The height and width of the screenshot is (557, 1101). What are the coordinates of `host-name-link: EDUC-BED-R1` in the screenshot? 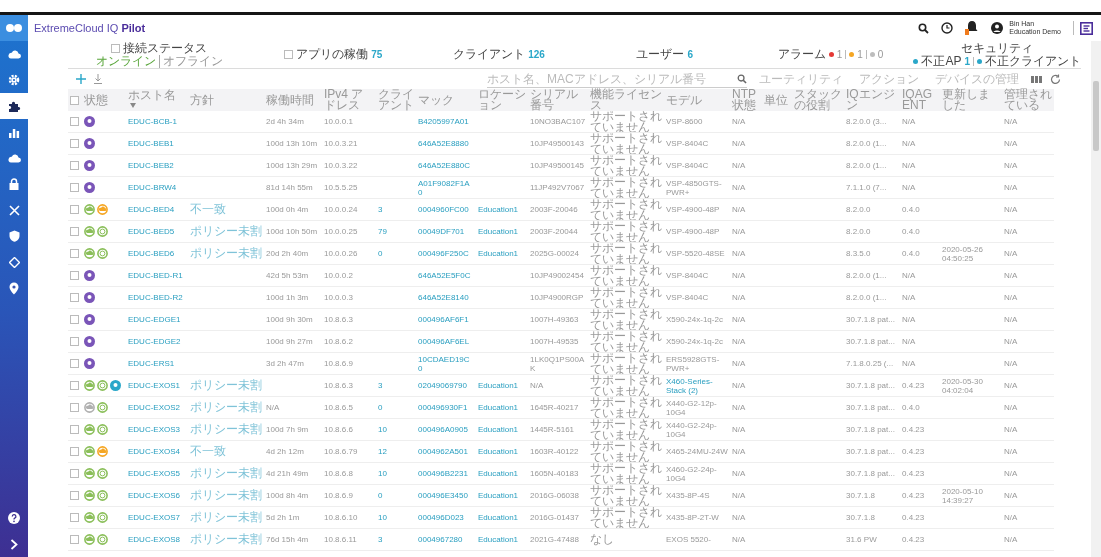 It's located at (155, 275).